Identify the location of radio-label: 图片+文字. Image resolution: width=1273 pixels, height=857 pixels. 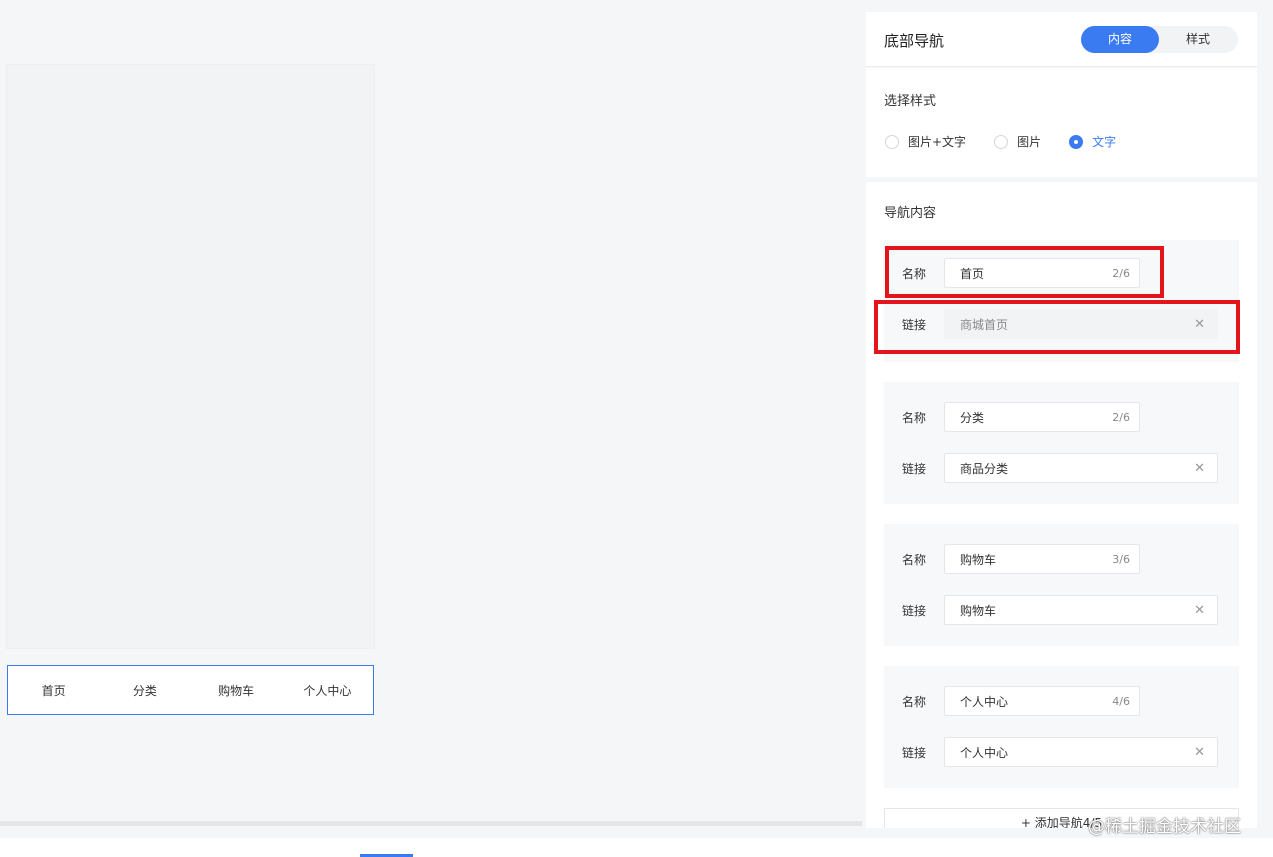
(937, 142).